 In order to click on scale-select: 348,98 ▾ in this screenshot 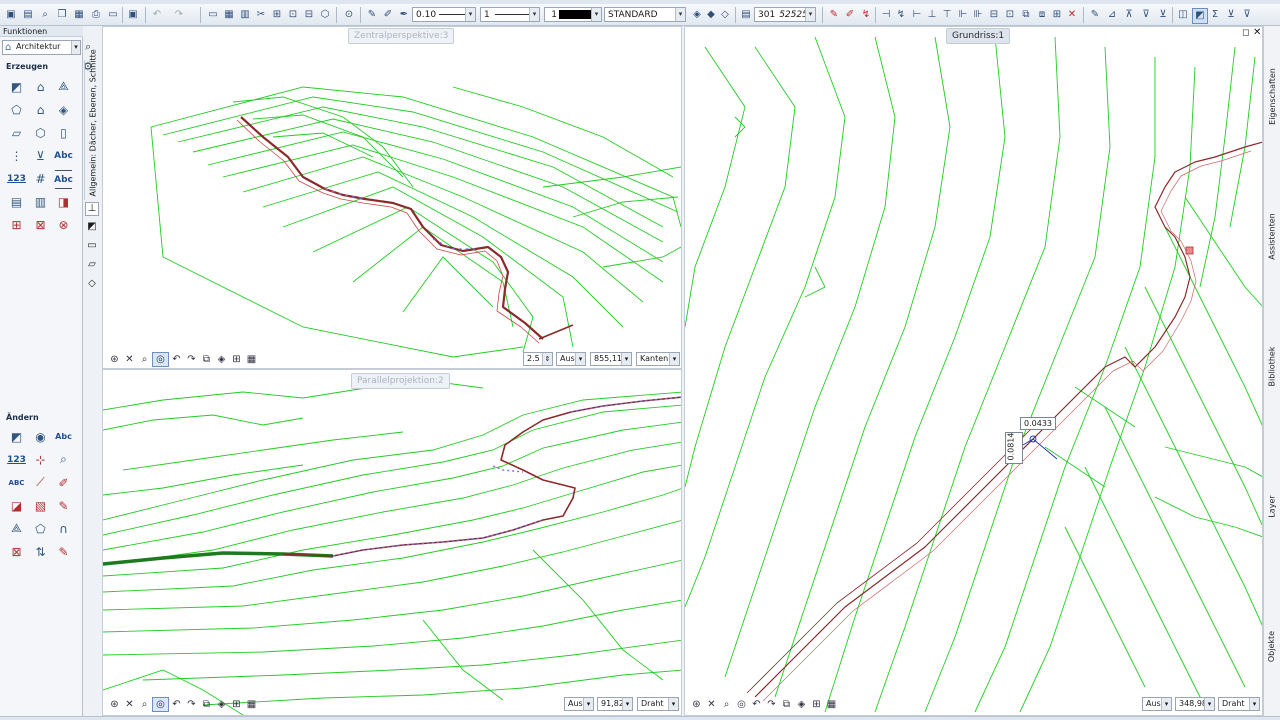, I will do `click(1195, 704)`.